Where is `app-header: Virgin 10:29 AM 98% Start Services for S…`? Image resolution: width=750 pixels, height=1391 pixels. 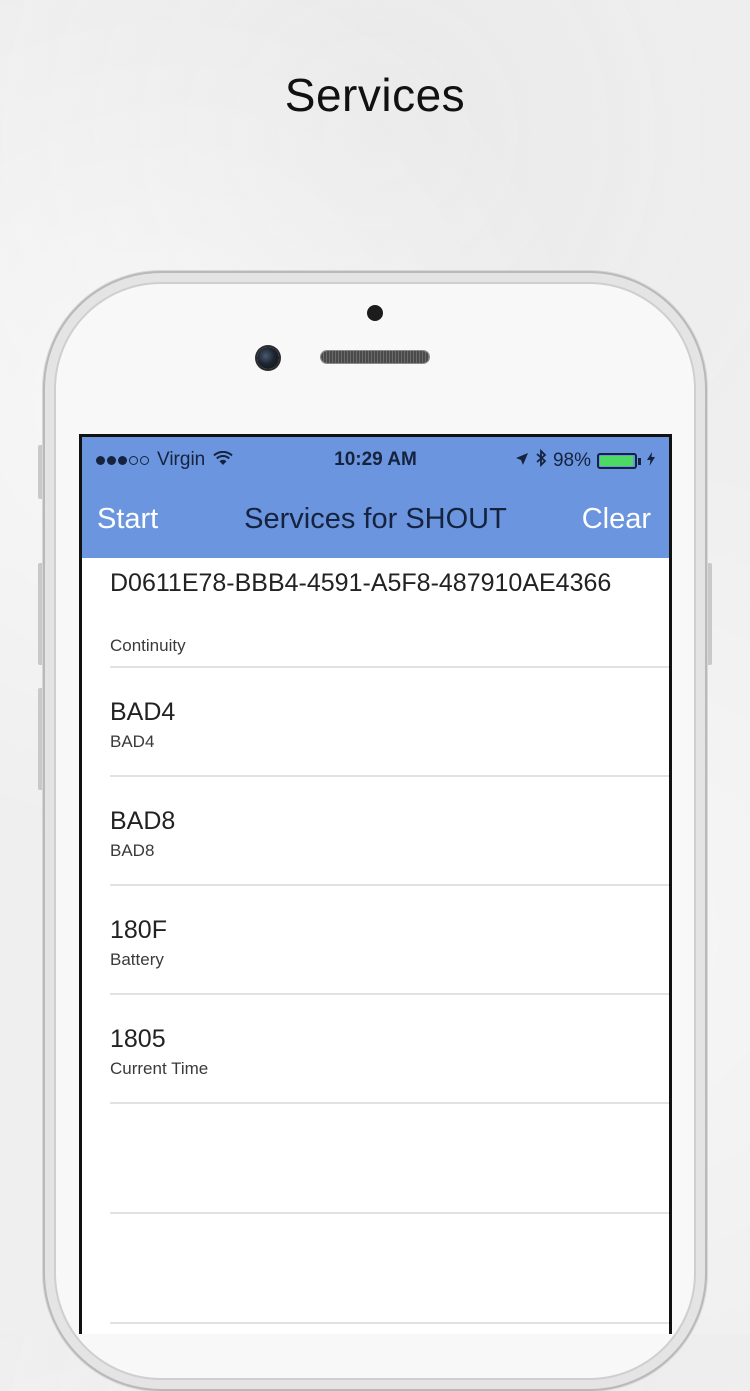 app-header: Virgin 10:29 AM 98% Start Services for S… is located at coordinates (375, 497).